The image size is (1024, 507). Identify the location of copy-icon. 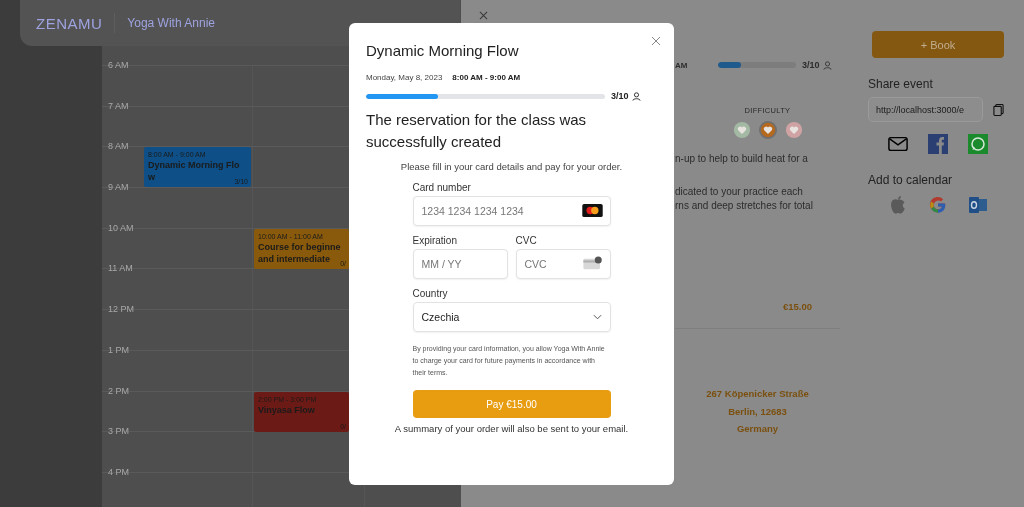
(998, 109).